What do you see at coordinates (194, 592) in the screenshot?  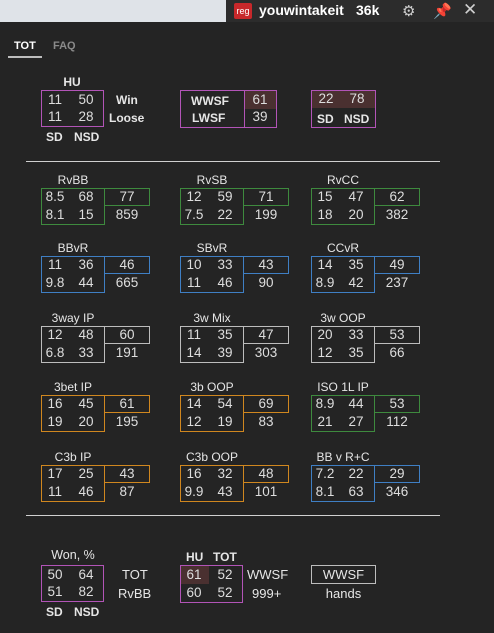 I see `hu-tot-cell: 60` at bounding box center [194, 592].